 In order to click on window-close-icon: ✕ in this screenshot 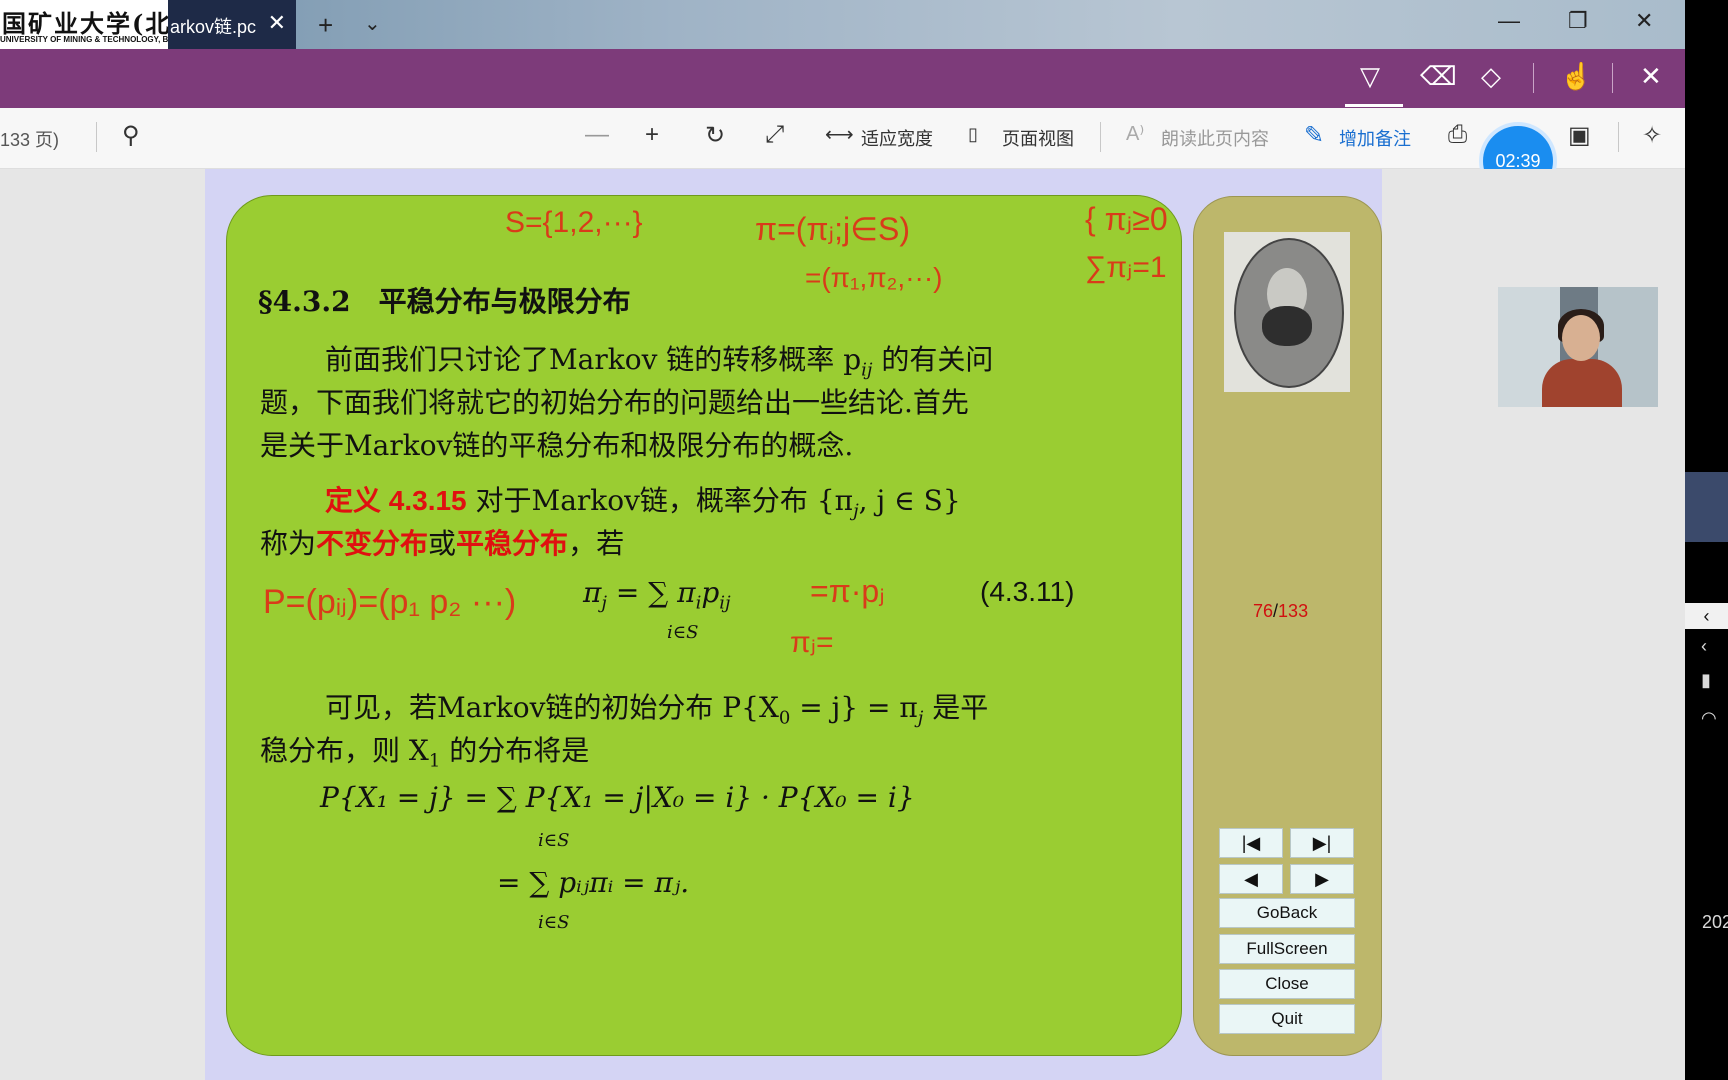, I will do `click(1644, 21)`.